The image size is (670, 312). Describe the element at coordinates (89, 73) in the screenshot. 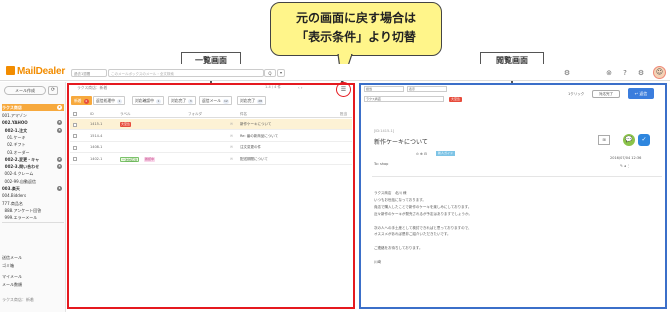

I see `search-period-select: 過去1週間` at that location.